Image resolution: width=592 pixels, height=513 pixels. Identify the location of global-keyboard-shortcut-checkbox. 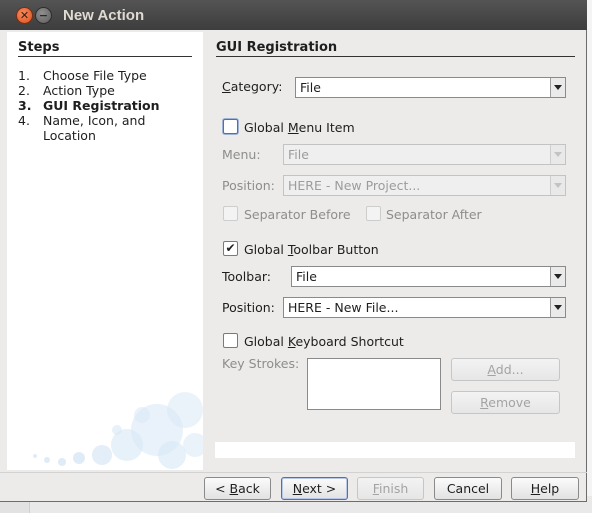
(230, 340).